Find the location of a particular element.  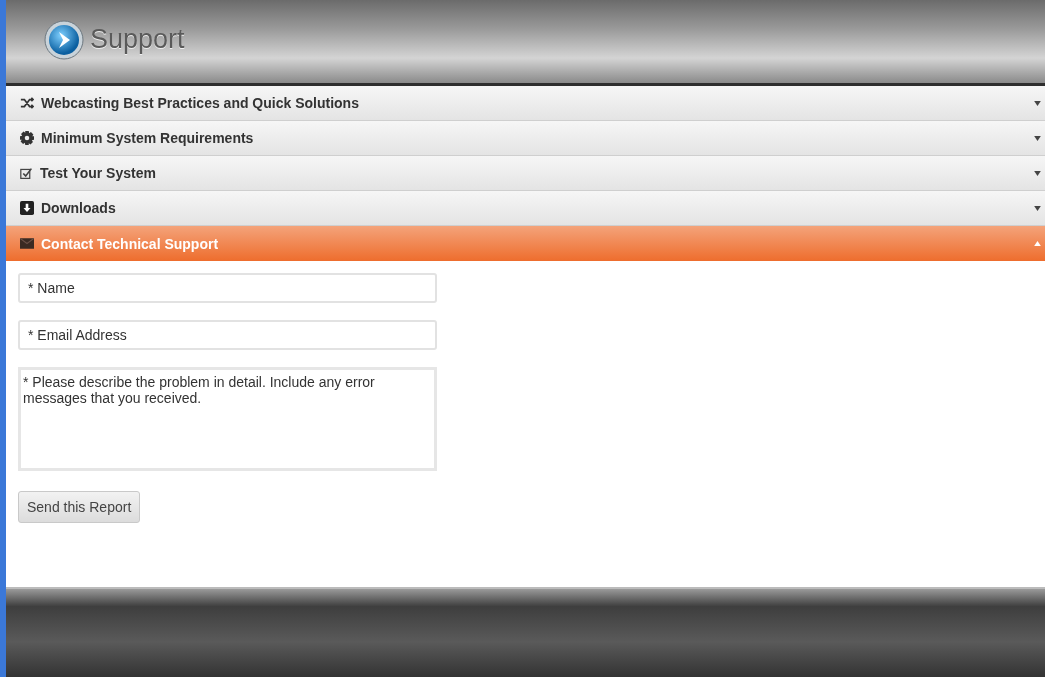

page-title: Support is located at coordinates (137, 39).